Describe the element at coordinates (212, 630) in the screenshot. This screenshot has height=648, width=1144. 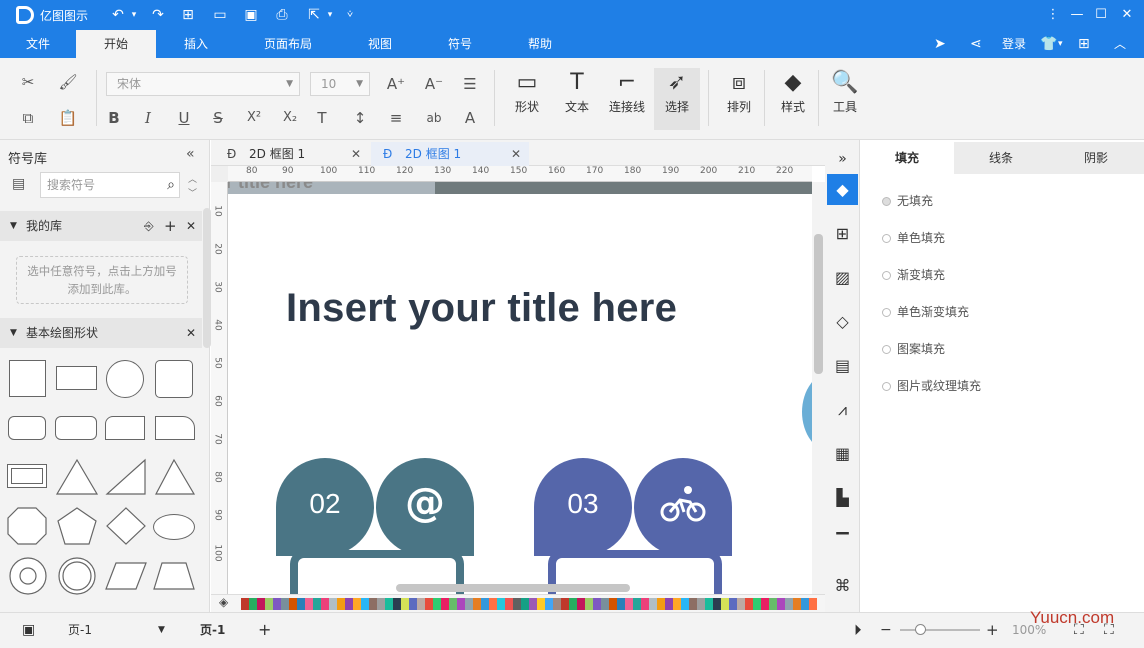
I see `page-tab: 页-1` at that location.